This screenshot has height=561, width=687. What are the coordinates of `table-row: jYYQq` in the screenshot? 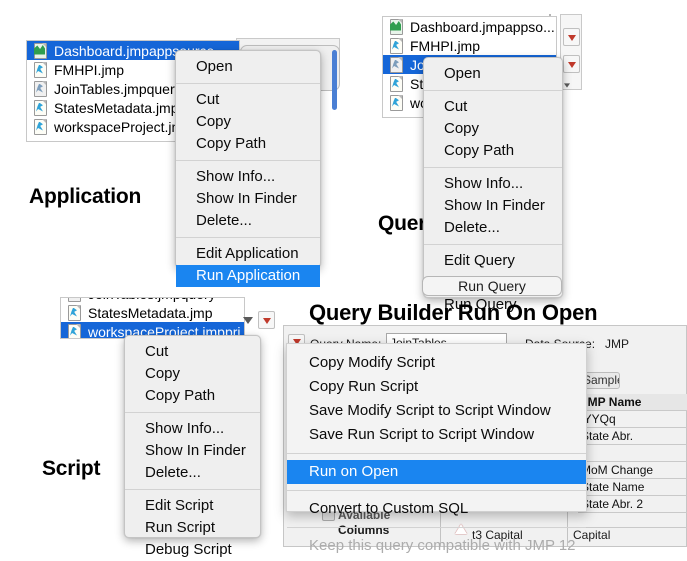 It's located at (632, 419).